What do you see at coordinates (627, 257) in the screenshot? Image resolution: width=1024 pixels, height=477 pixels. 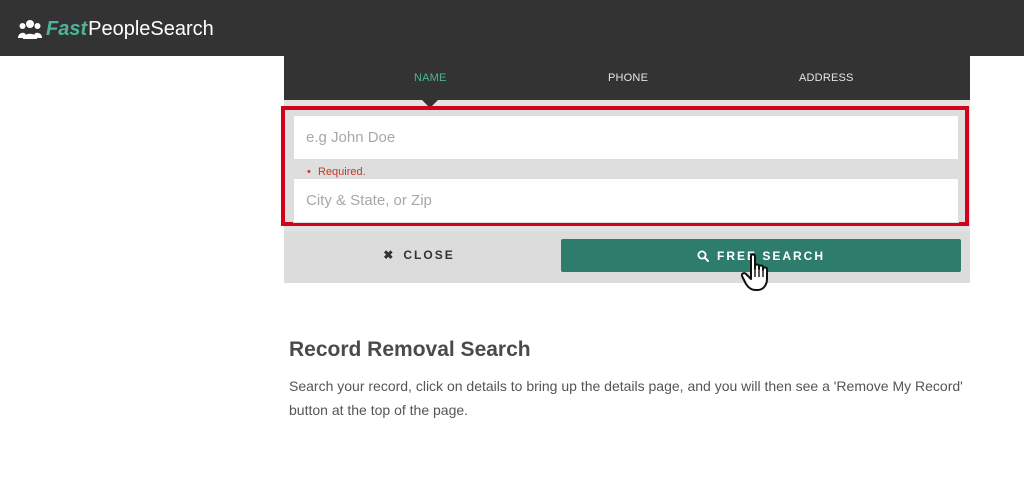 I see `action-bar: ✖ CLOSE FREE SEARCH` at bounding box center [627, 257].